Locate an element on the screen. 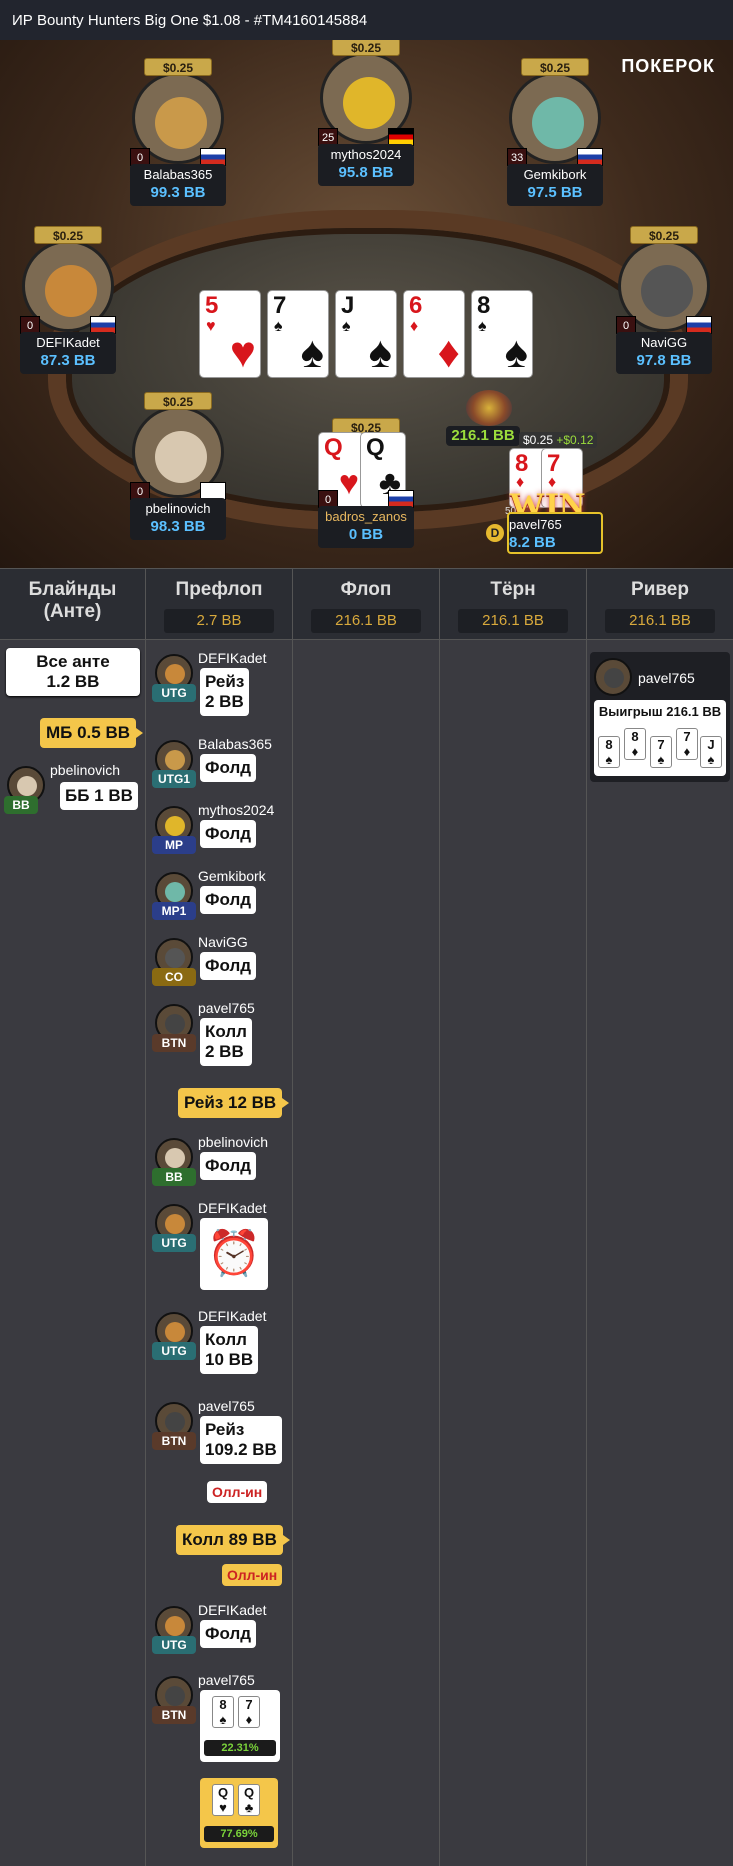  col-river: Ривер 216.1 BB is located at coordinates (660, 605).